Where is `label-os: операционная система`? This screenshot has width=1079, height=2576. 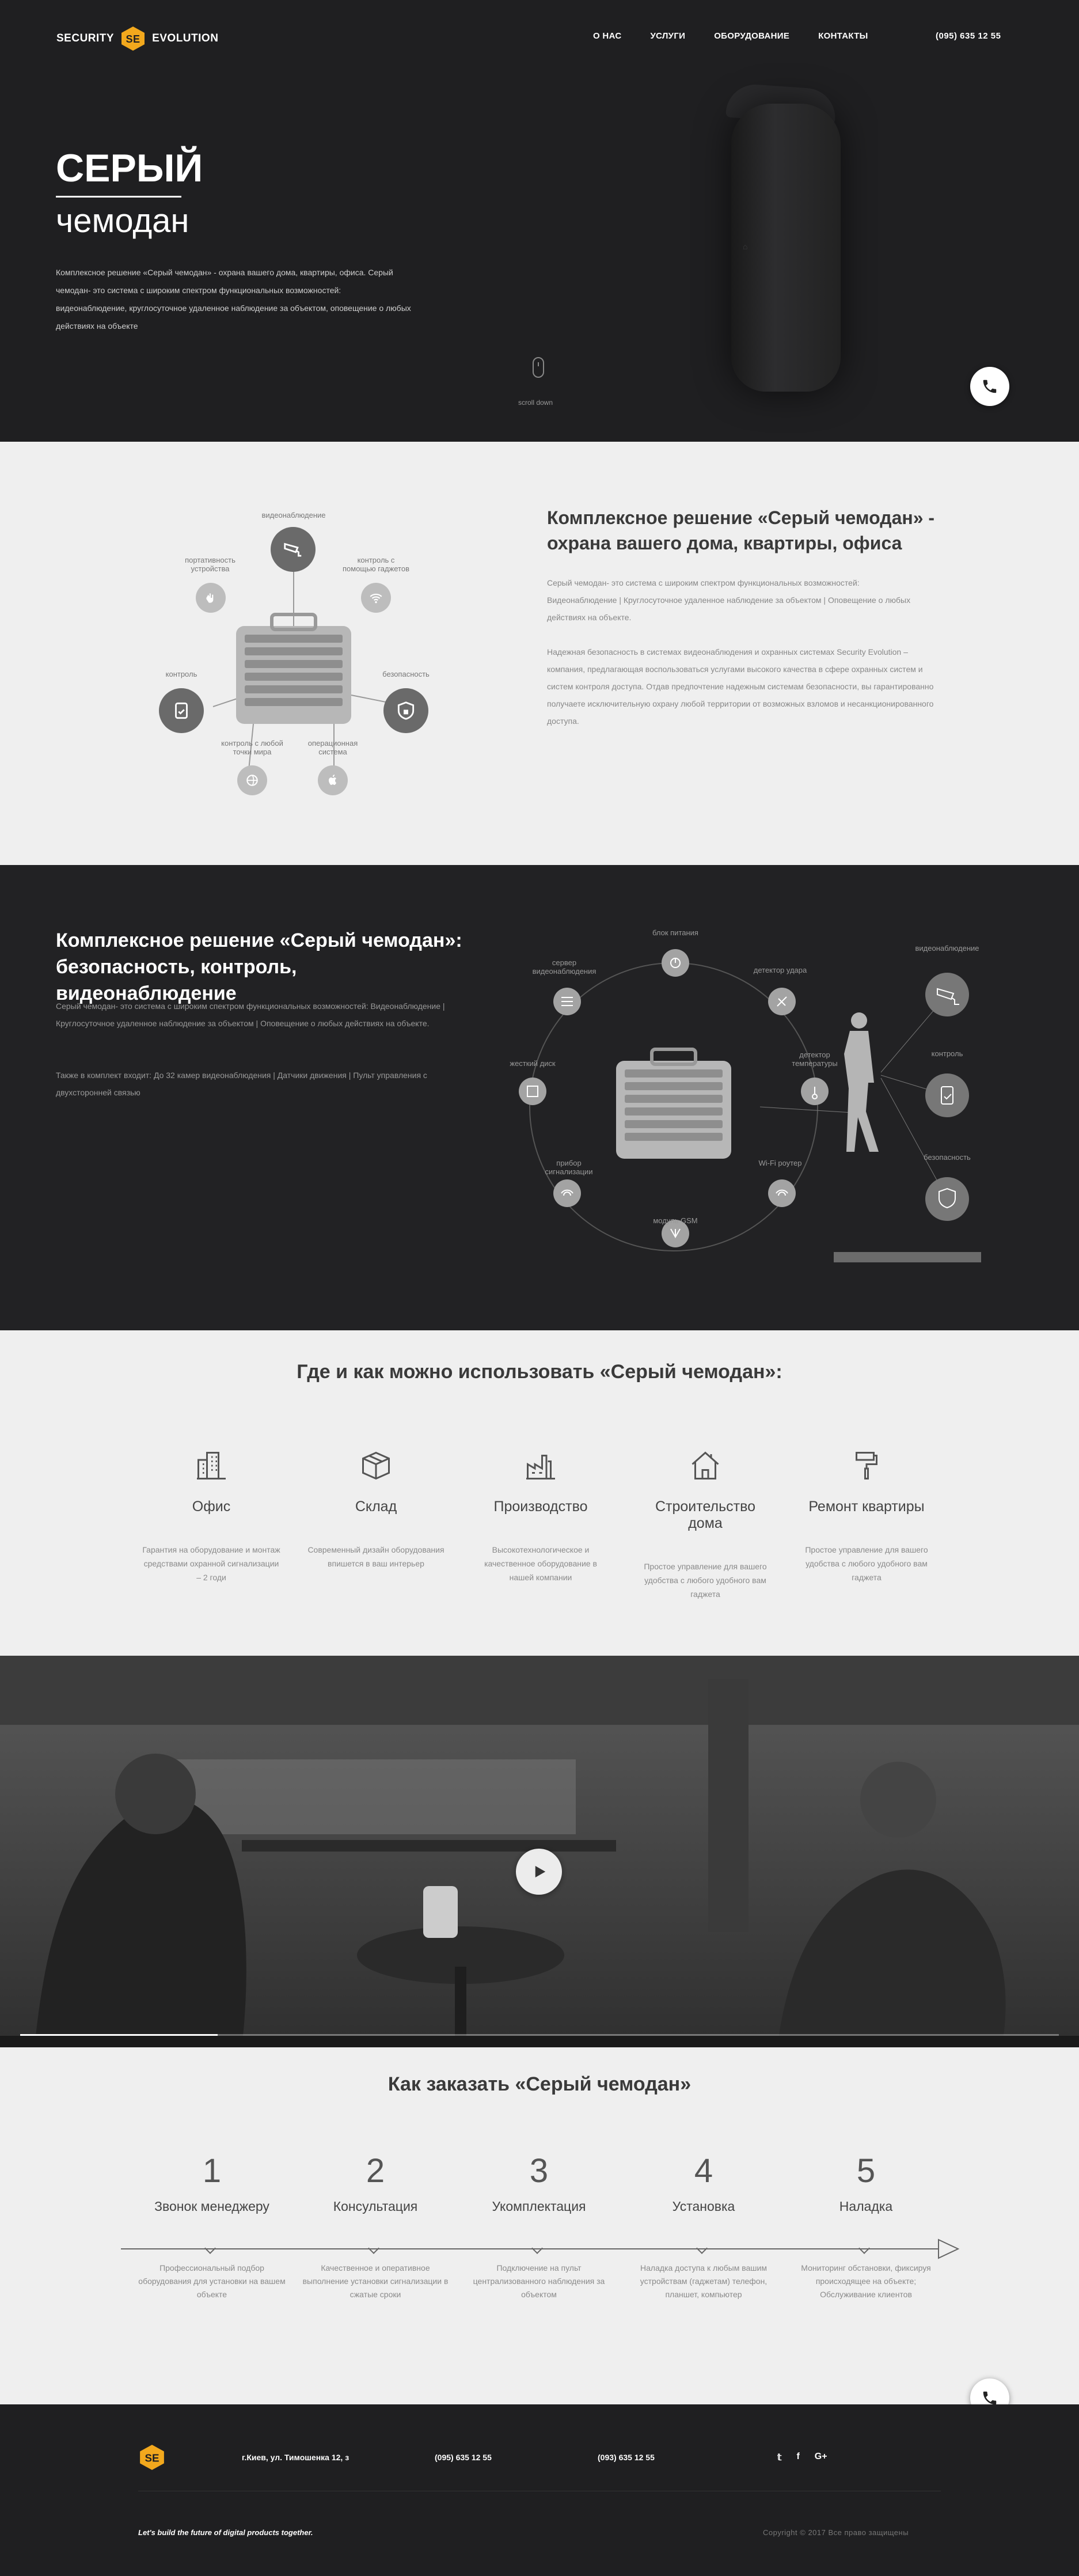
label-os: операционная система is located at coordinates (332, 747).